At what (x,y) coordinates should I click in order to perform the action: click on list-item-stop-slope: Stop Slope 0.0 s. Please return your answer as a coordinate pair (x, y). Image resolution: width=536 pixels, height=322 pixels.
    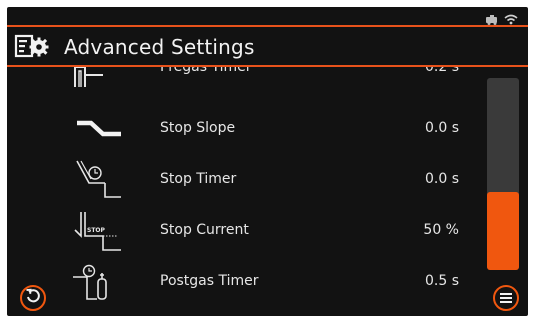
    Looking at the image, I should click on (242, 129).